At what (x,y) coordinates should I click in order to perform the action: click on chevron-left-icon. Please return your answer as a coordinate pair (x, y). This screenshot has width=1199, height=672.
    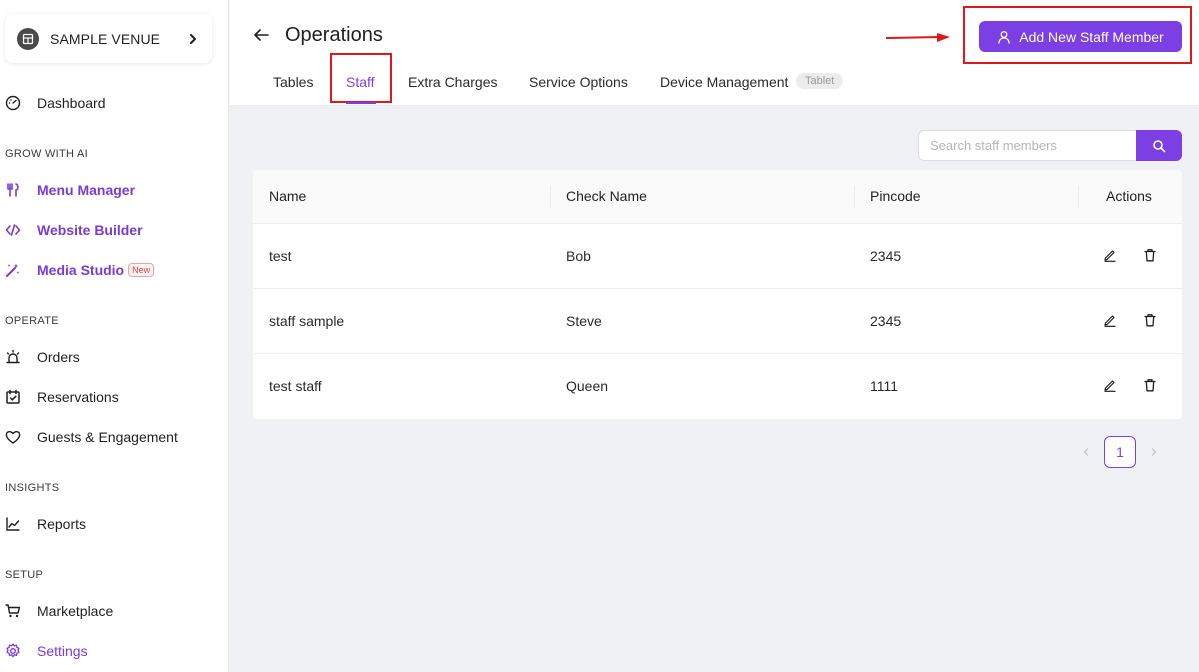
    Looking at the image, I should click on (1086, 452).